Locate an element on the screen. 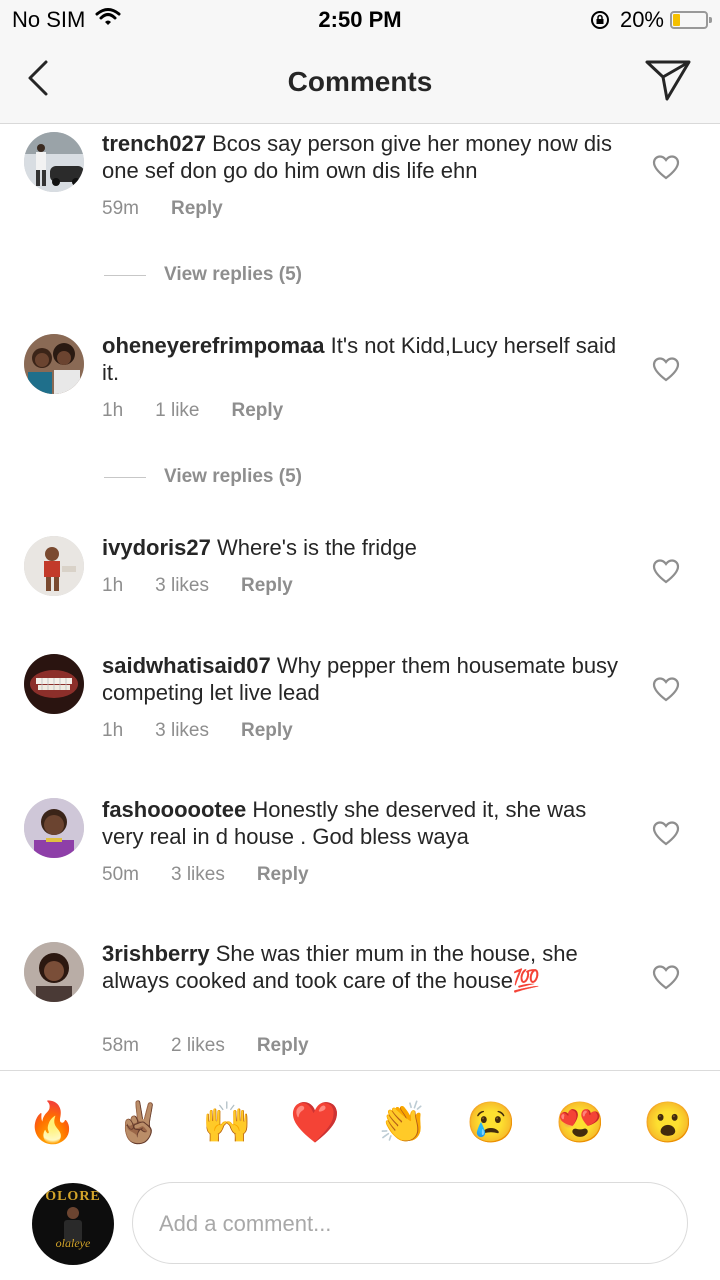  status-right: 20% is located at coordinates (651, 20).